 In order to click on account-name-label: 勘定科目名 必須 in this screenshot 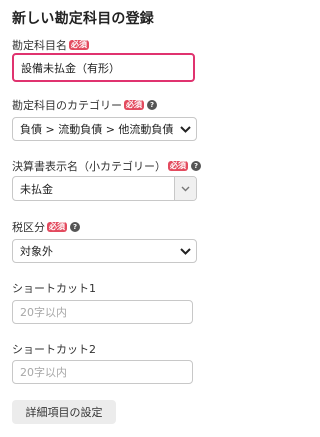, I will do `click(50, 45)`.